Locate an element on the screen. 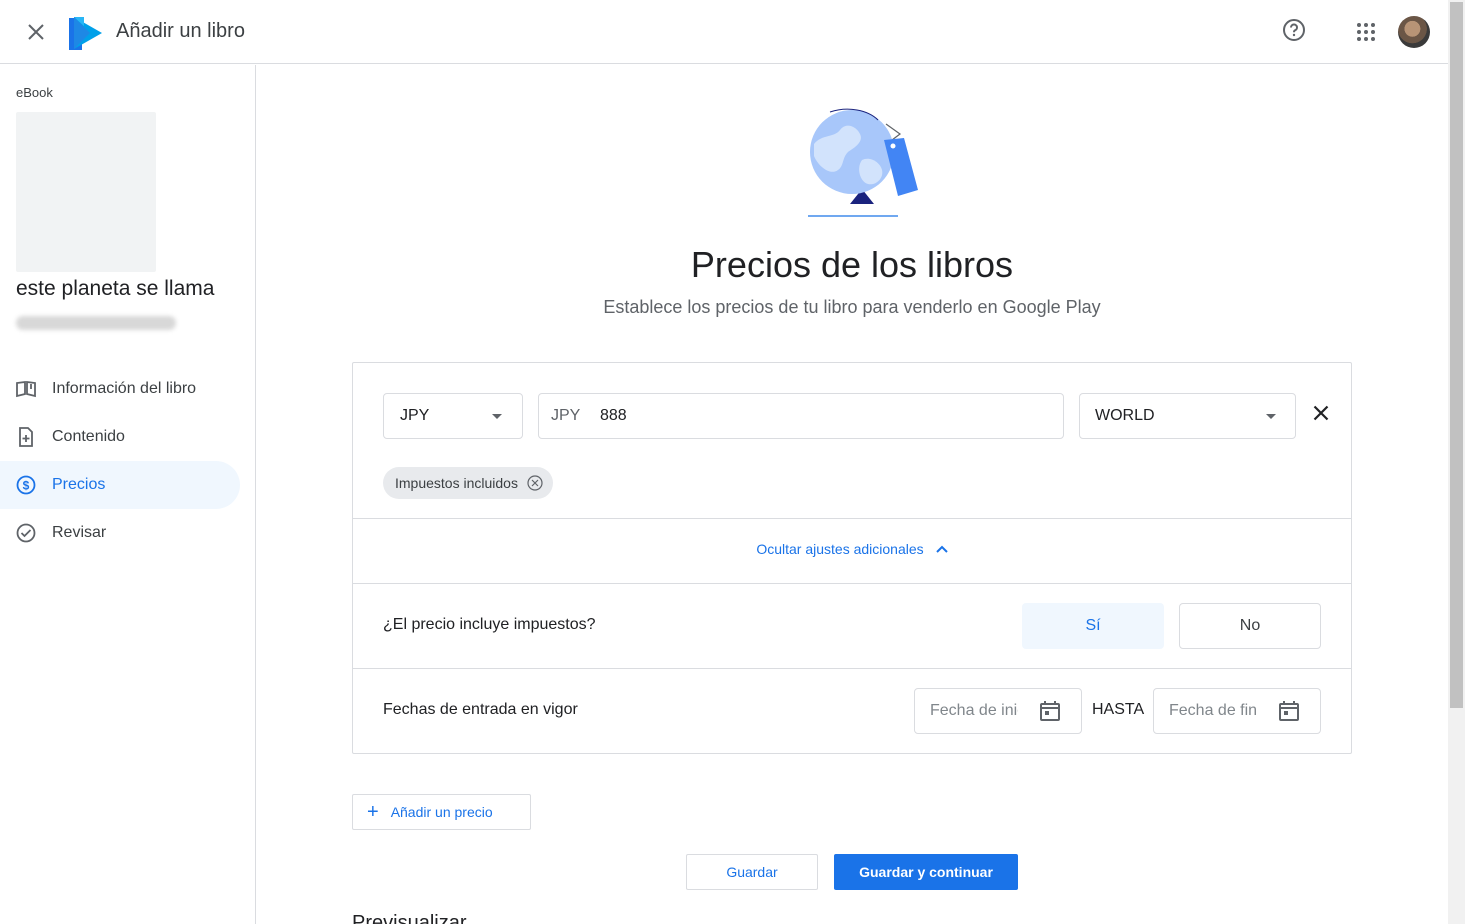 The height and width of the screenshot is (924, 1465). effective-dates-label: Fechas de entrada en vigor is located at coordinates (480, 709).